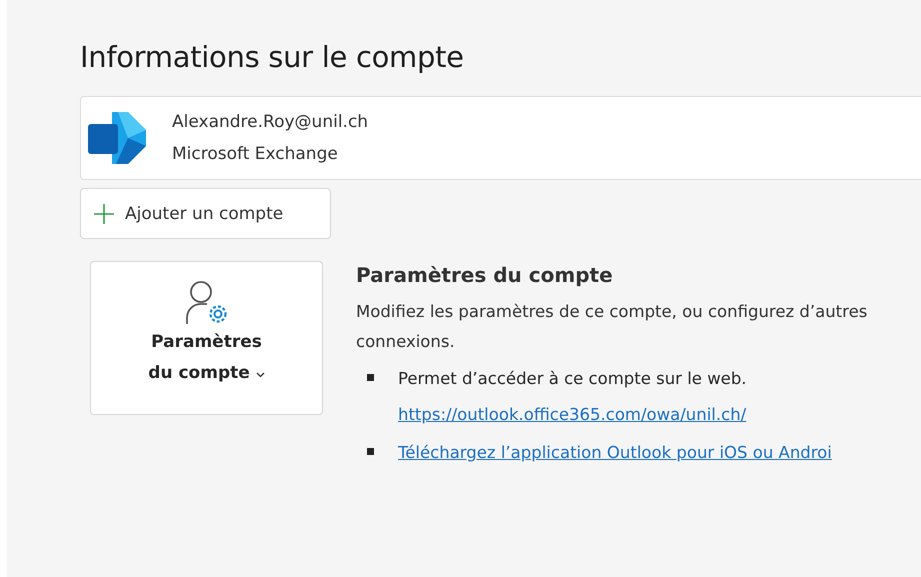 The width and height of the screenshot is (921, 577). What do you see at coordinates (104, 213) in the screenshot?
I see `plus-icon` at bounding box center [104, 213].